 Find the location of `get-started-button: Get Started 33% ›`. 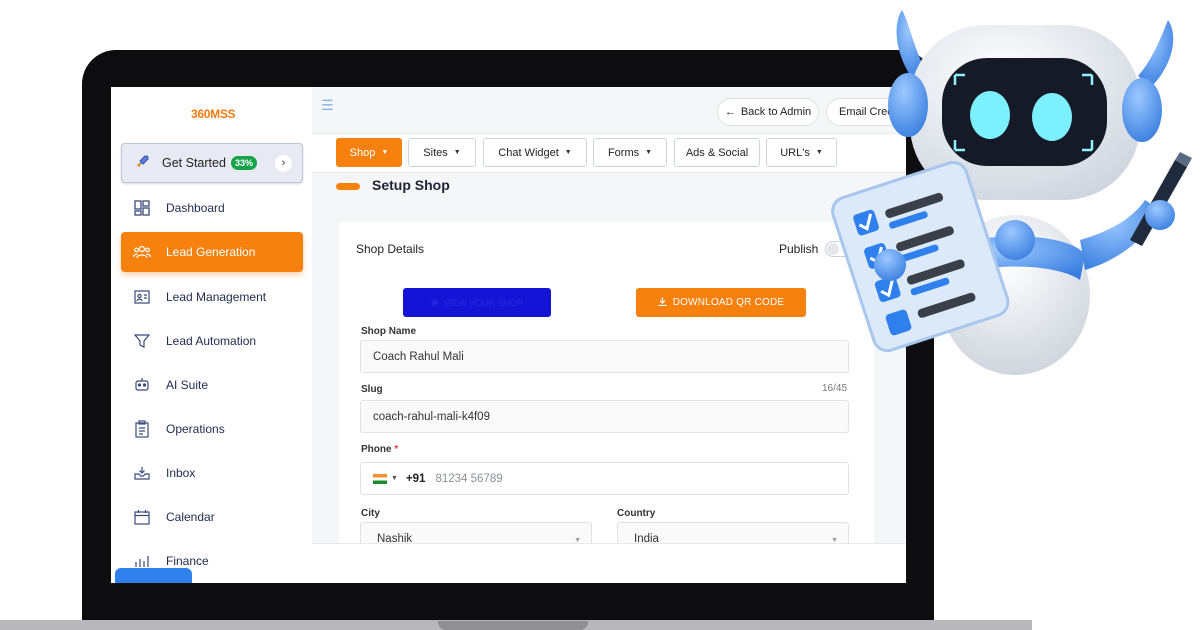

get-started-button: Get Started 33% › is located at coordinates (212, 163).